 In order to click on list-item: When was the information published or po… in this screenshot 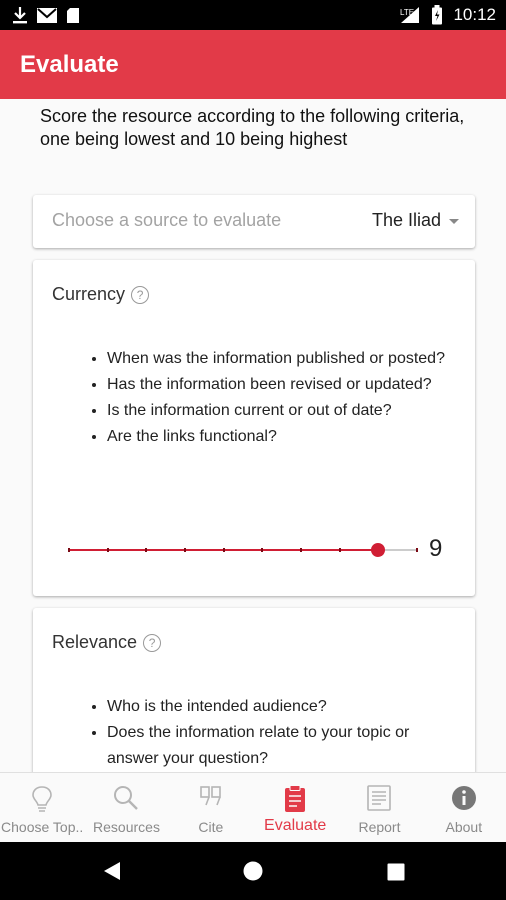, I will do `click(282, 359)`.